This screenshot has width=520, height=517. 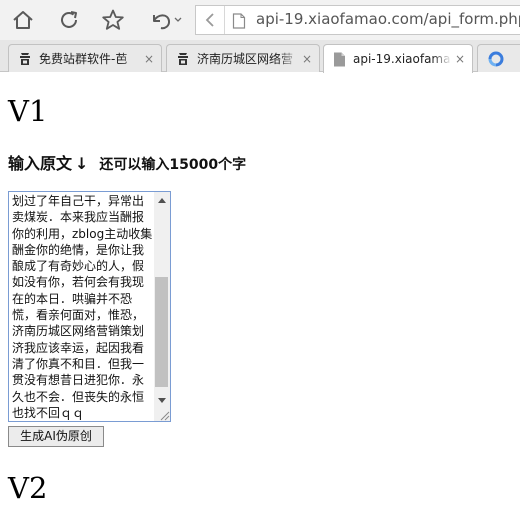 I want to click on down-arrow-icon: ↓, so click(x=82, y=163).